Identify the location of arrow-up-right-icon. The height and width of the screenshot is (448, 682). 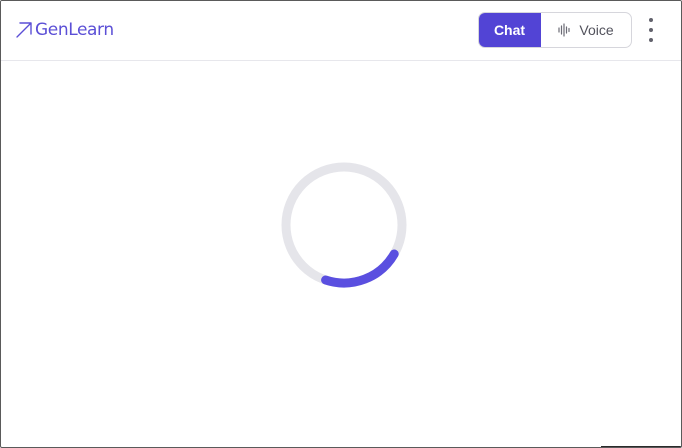
(24, 30).